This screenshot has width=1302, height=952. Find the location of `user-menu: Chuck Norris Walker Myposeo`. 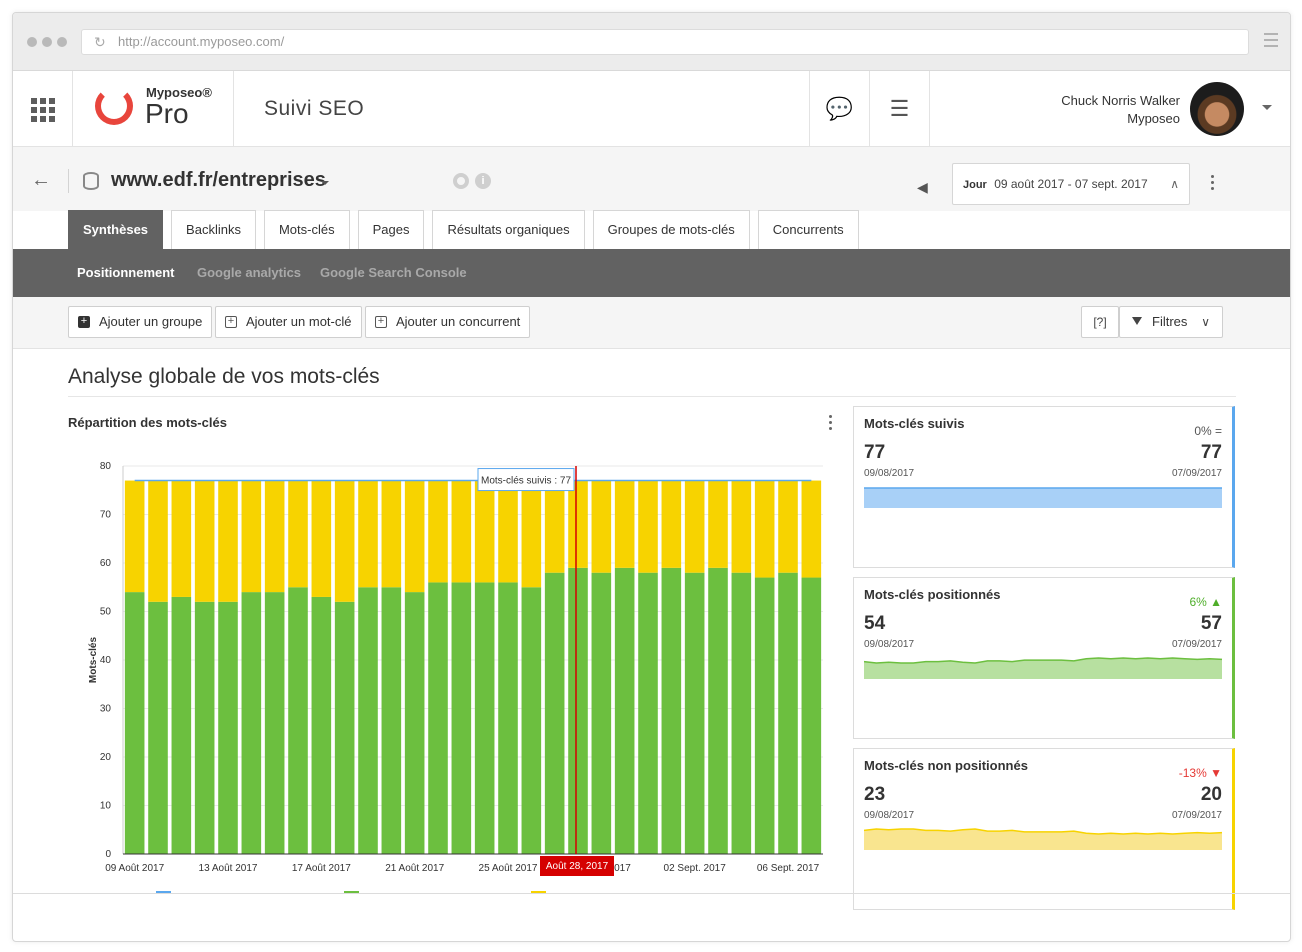

user-menu: Chuck Norris Walker Myposeo is located at coordinates (1109, 108).